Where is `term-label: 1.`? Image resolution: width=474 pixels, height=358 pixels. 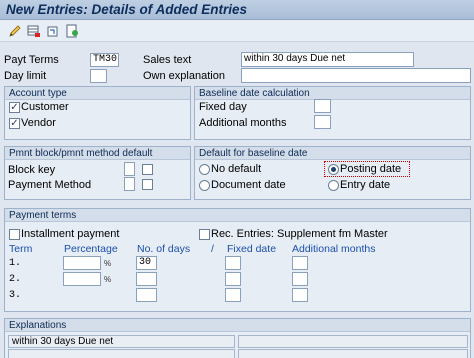 term-label: 1. is located at coordinates (15, 263).